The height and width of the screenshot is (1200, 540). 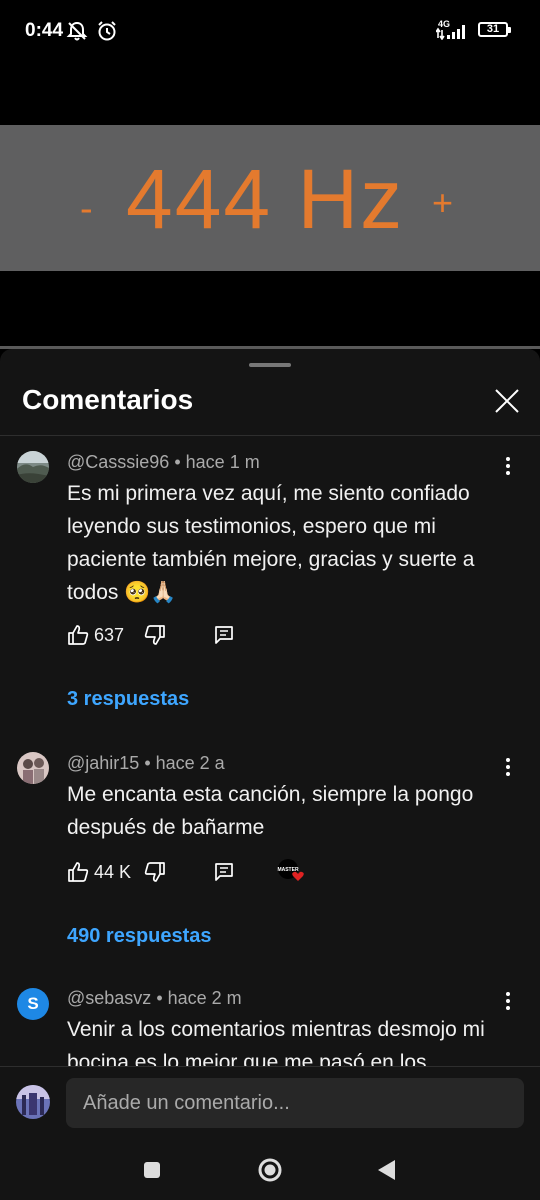 What do you see at coordinates (118, 462) in the screenshot?
I see `comment-author: @Casssie96` at bounding box center [118, 462].